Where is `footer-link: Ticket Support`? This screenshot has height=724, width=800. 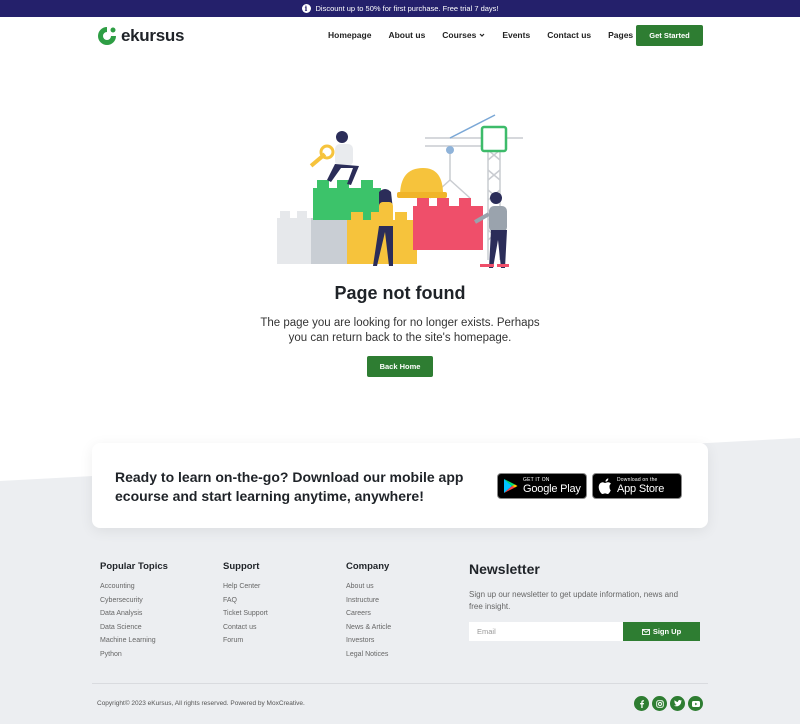 footer-link: Ticket Support is located at coordinates (245, 616).